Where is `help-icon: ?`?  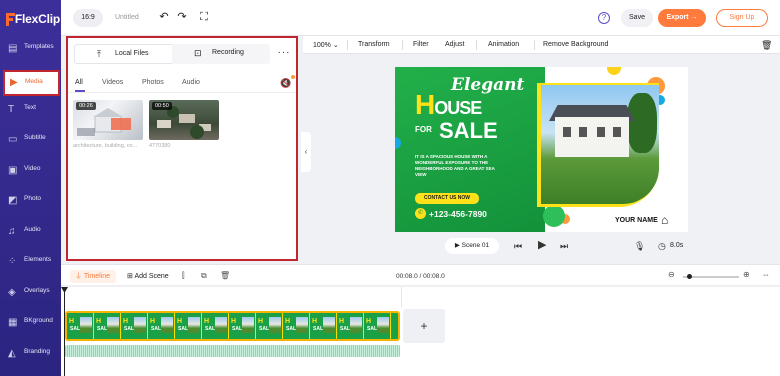
help-icon: ? is located at coordinates (604, 18).